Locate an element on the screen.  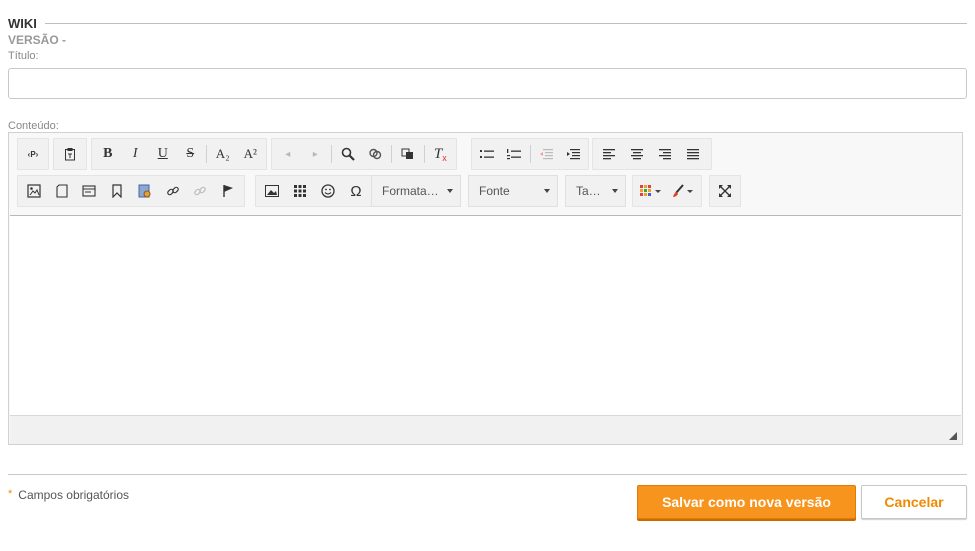
toolbar-group-source: ‹P› is located at coordinates (33, 154).